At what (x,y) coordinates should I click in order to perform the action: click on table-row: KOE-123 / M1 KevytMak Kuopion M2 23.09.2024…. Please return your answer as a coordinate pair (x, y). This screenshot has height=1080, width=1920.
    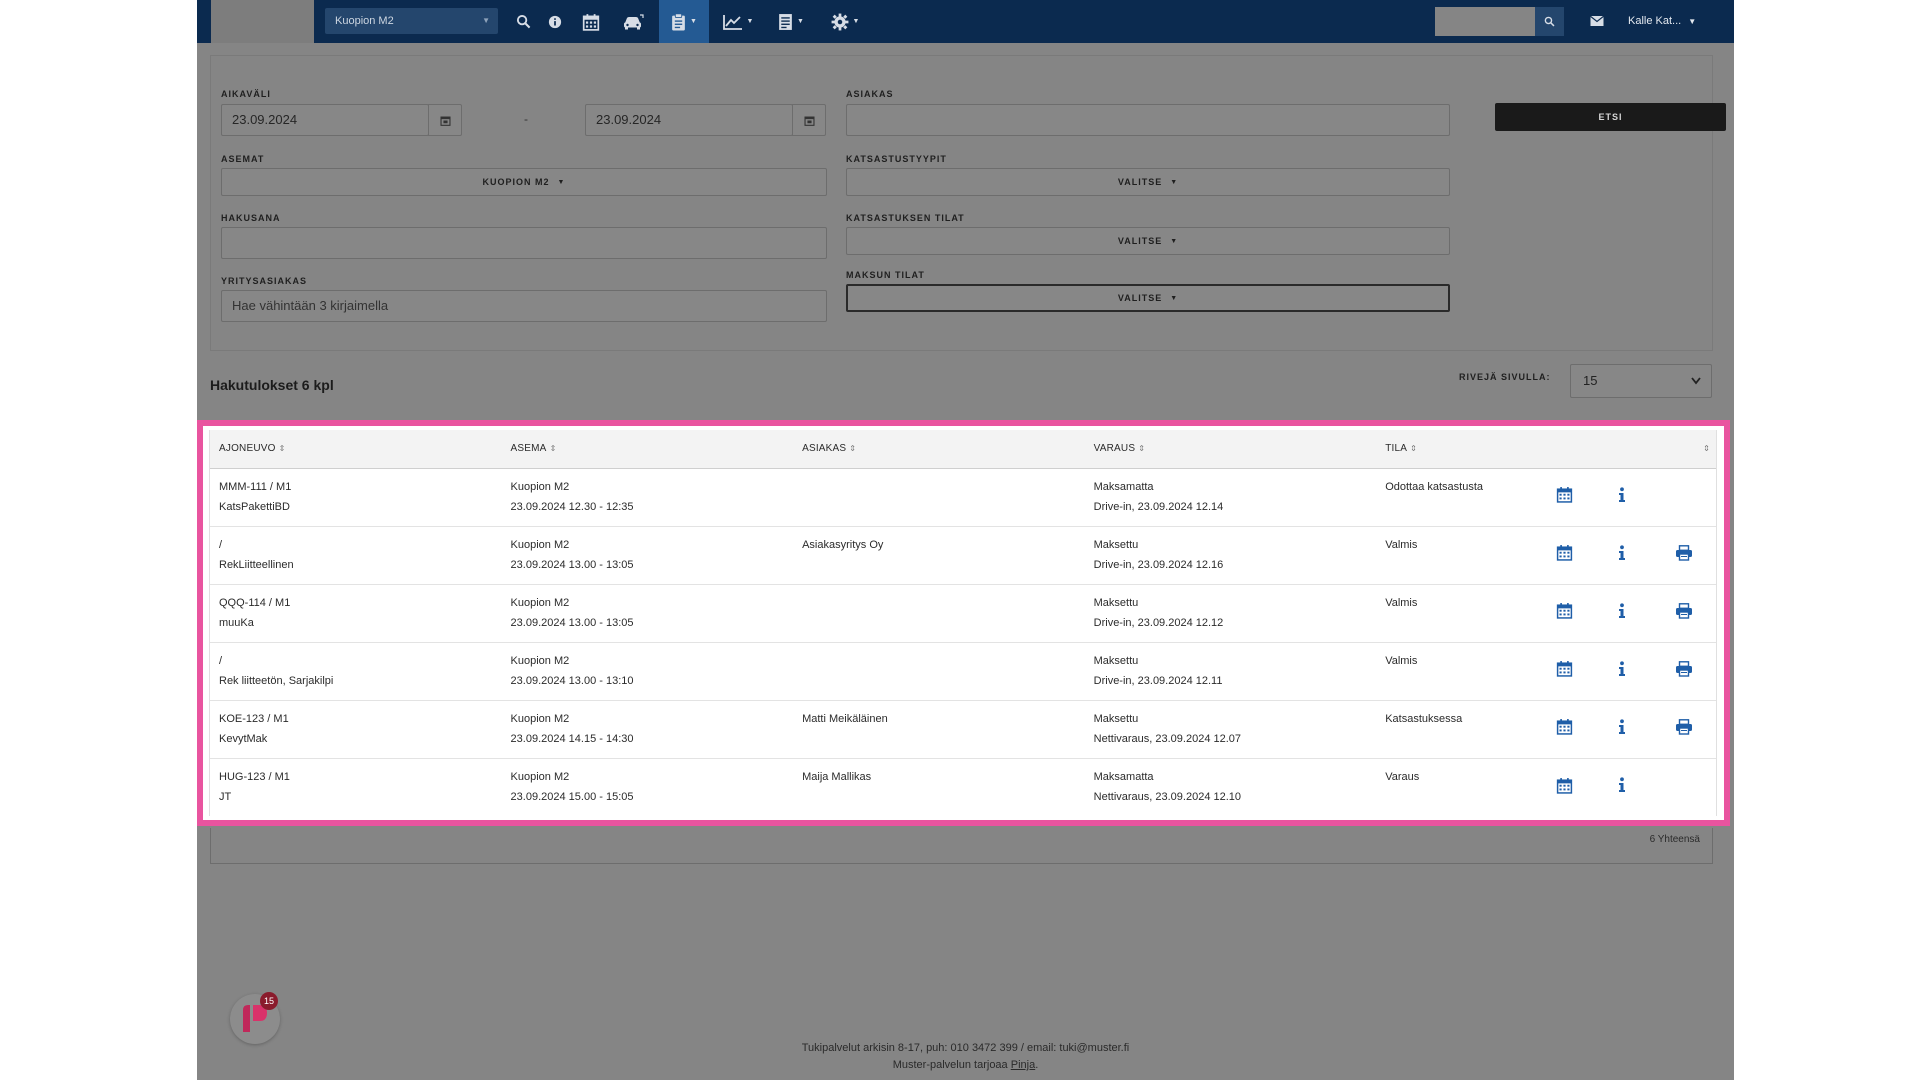
    Looking at the image, I should click on (963, 729).